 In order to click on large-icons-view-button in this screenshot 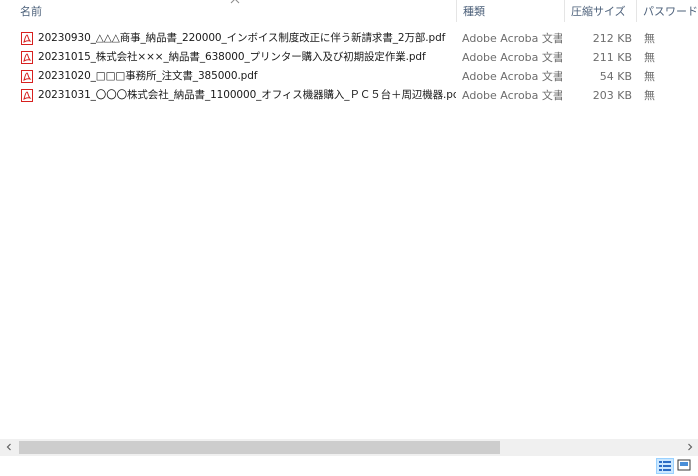, I will do `click(685, 466)`.